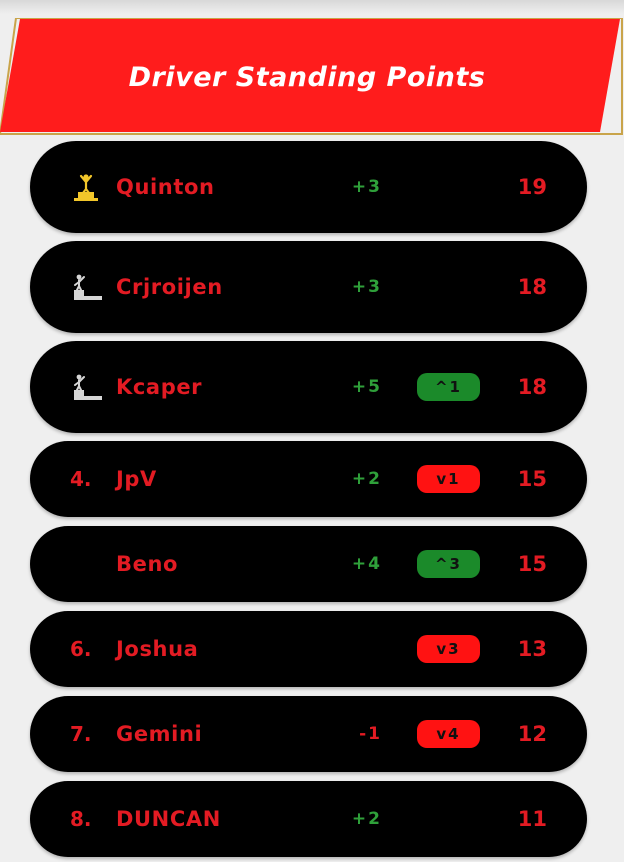 This screenshot has width=624, height=862. Describe the element at coordinates (448, 649) in the screenshot. I see `position-change-badge: v3` at that location.